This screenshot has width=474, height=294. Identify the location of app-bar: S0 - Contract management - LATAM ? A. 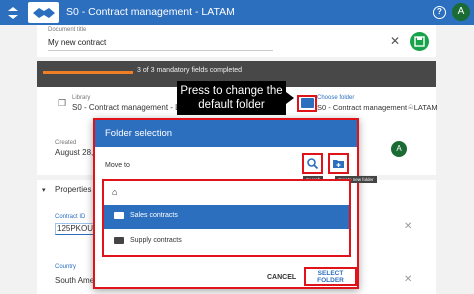
(237, 12).